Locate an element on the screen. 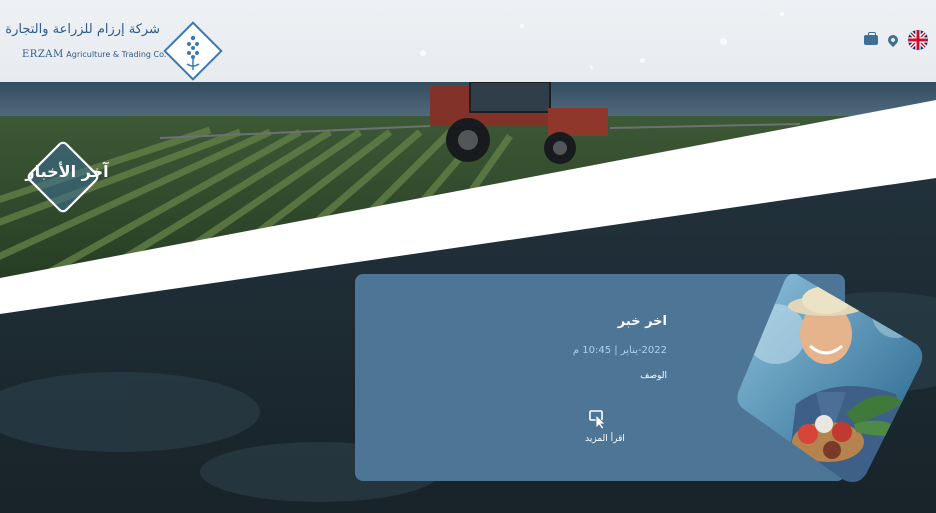  company-name-english: ERZAM Agriculture & Trading Co. is located at coordinates (94, 54).